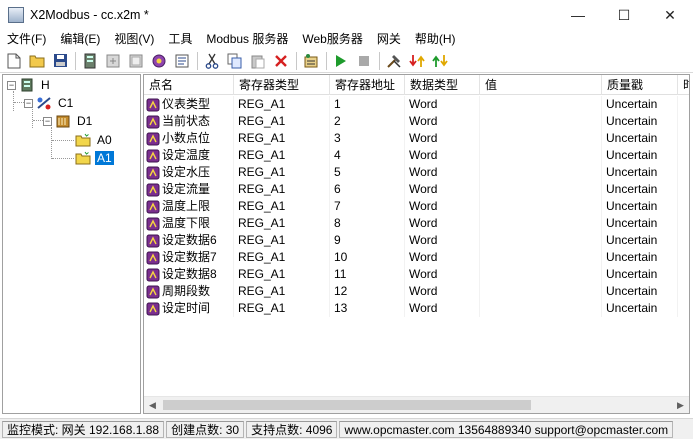 The height and width of the screenshot is (439, 693). I want to click on menu-view: 视图(V), so click(134, 39).